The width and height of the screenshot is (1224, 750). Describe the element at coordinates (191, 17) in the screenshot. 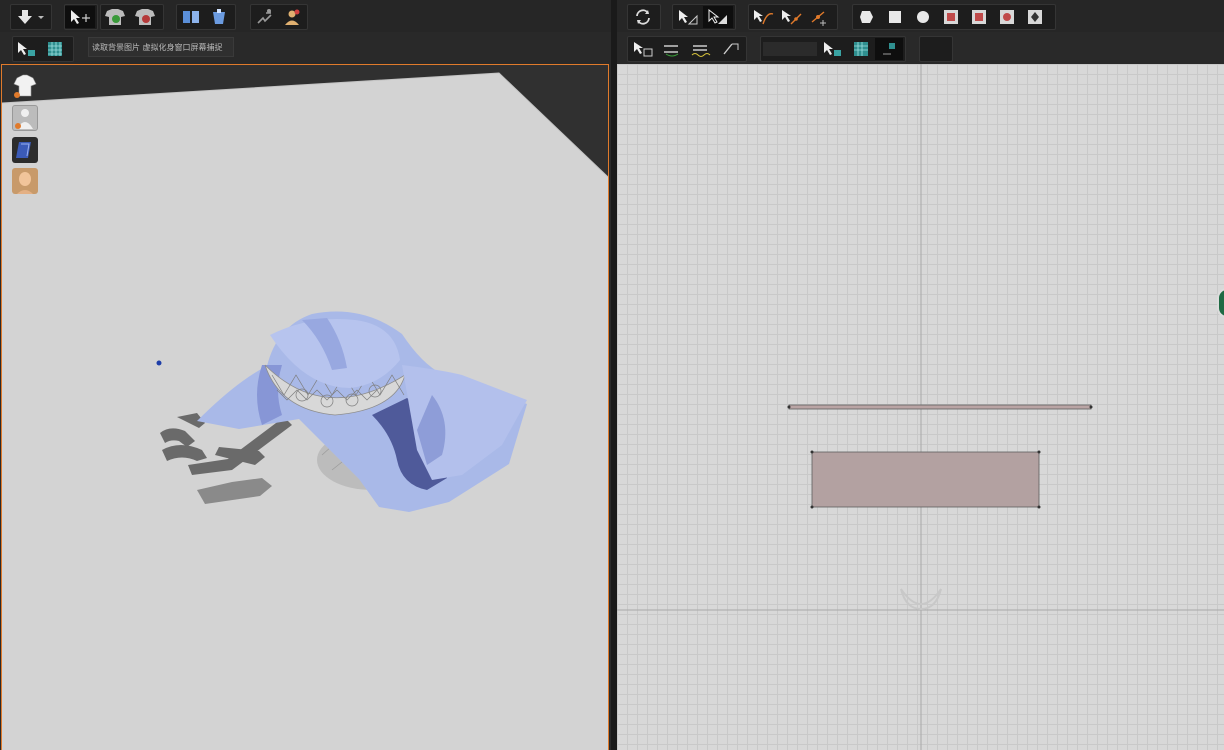

I see `fold-arrange-icon` at that location.